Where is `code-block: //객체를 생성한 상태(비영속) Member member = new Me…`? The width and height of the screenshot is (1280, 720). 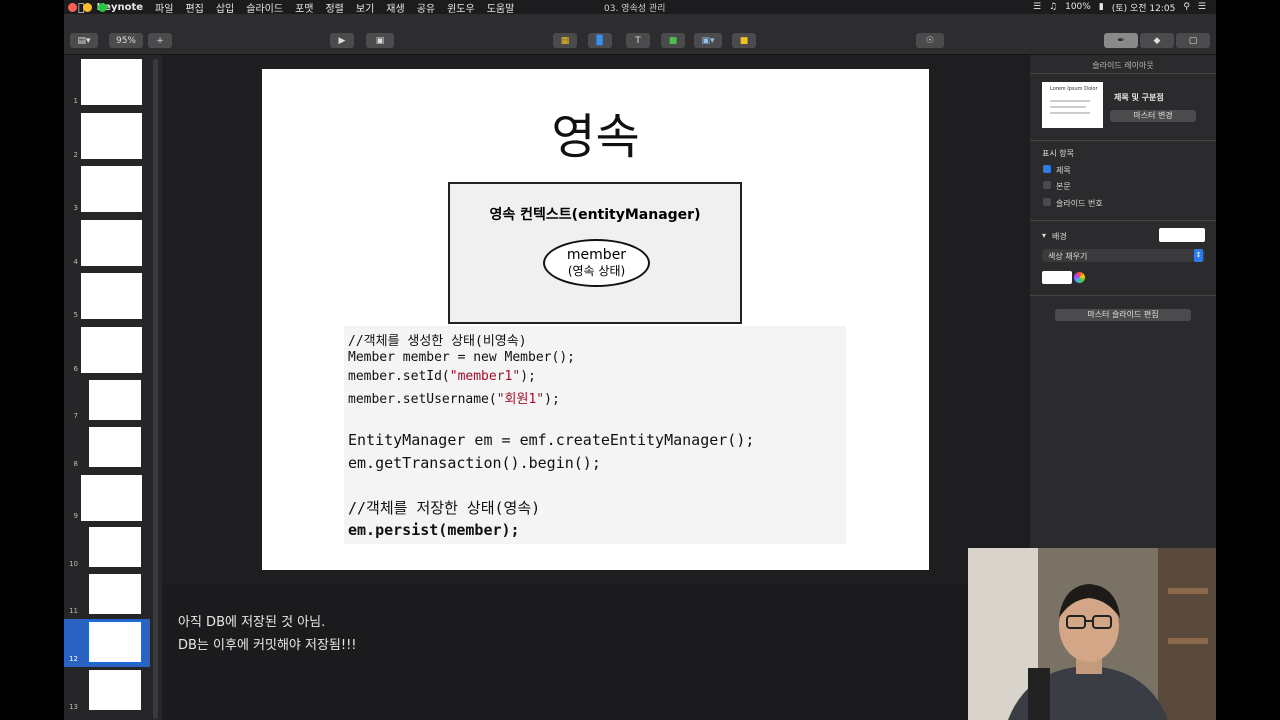 code-block: //객체를 생성한 상태(비영속) Member member = new Me… is located at coordinates (595, 435).